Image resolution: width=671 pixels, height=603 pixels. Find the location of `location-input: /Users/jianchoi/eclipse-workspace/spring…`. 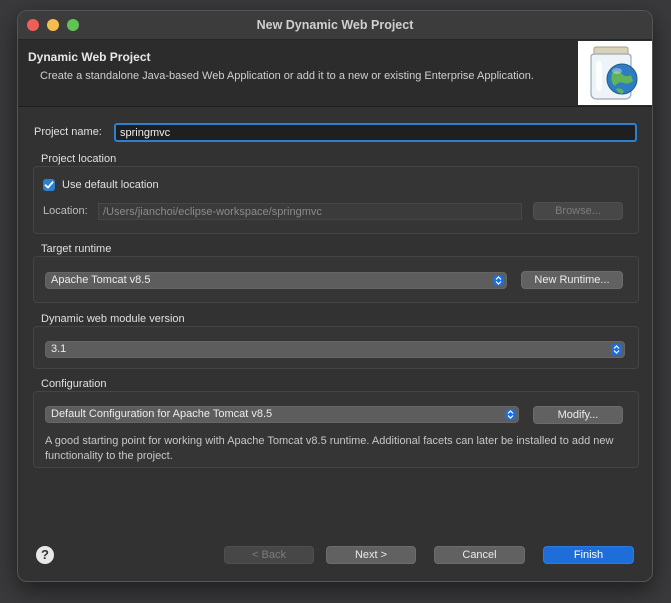

location-input: /Users/jianchoi/eclipse-workspace/spring… is located at coordinates (310, 211).